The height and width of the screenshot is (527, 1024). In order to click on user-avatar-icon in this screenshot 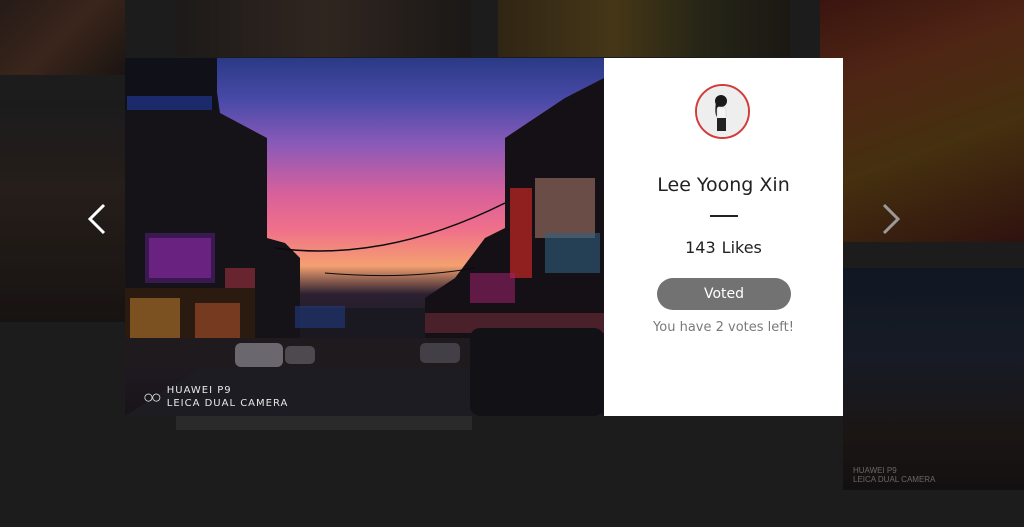, I will do `click(722, 111)`.